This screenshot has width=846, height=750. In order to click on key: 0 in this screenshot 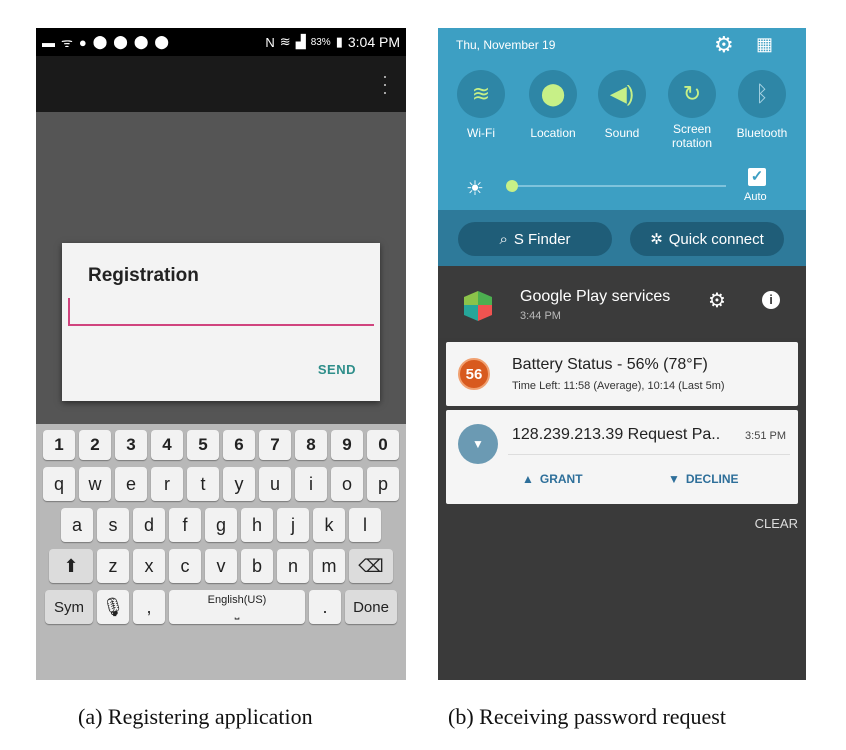, I will do `click(383, 445)`.